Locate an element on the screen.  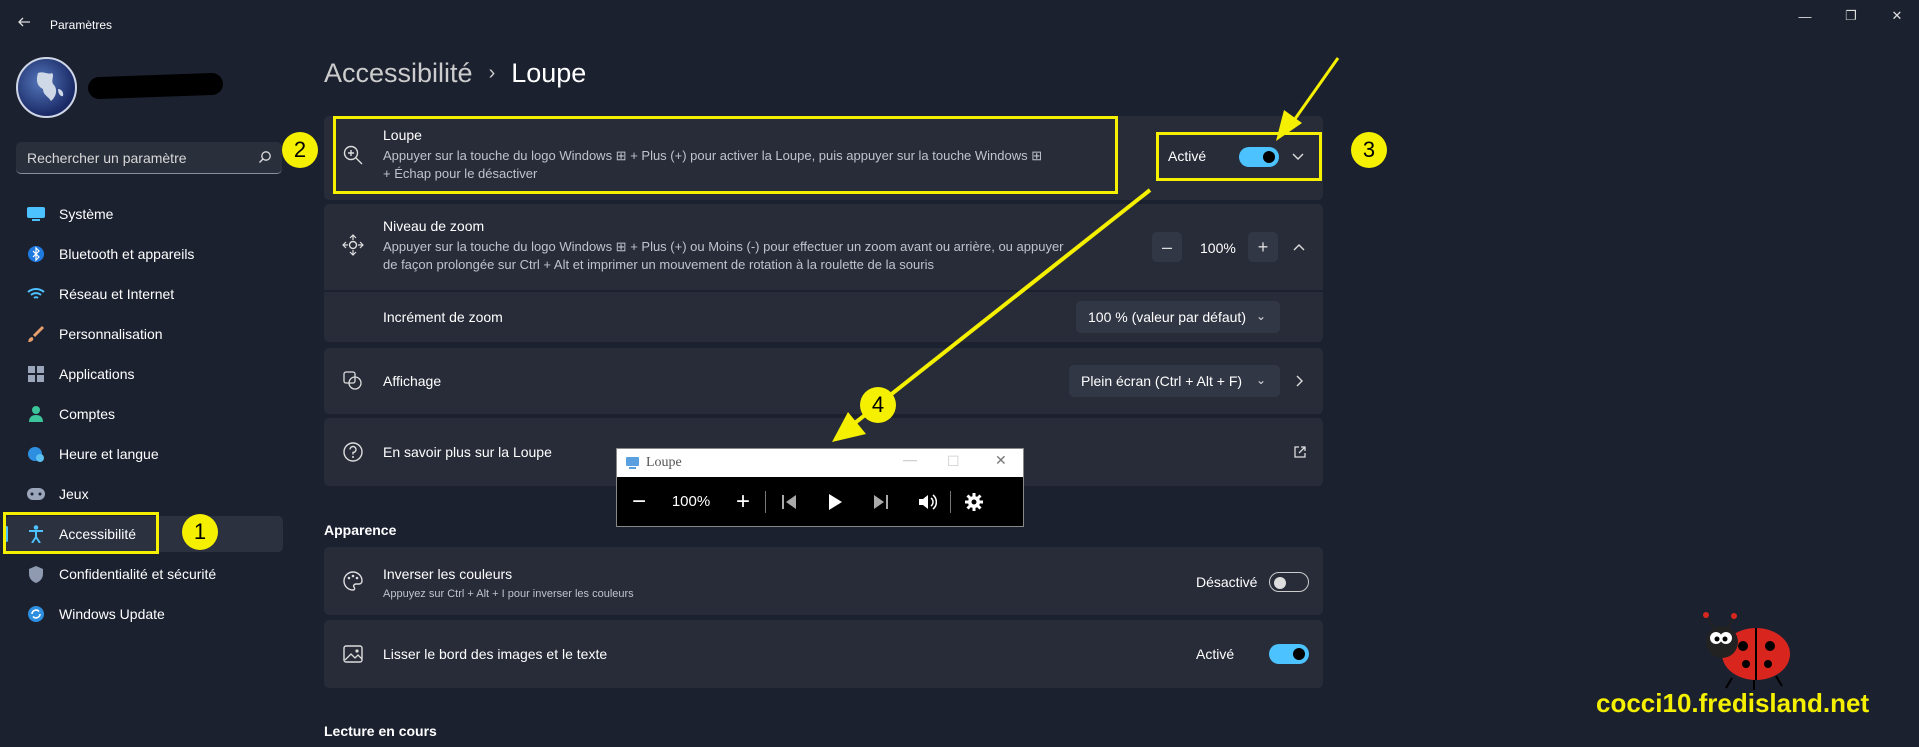
magnifier-titlebar: Loupe — ☐ ✕ is located at coordinates (820, 463).